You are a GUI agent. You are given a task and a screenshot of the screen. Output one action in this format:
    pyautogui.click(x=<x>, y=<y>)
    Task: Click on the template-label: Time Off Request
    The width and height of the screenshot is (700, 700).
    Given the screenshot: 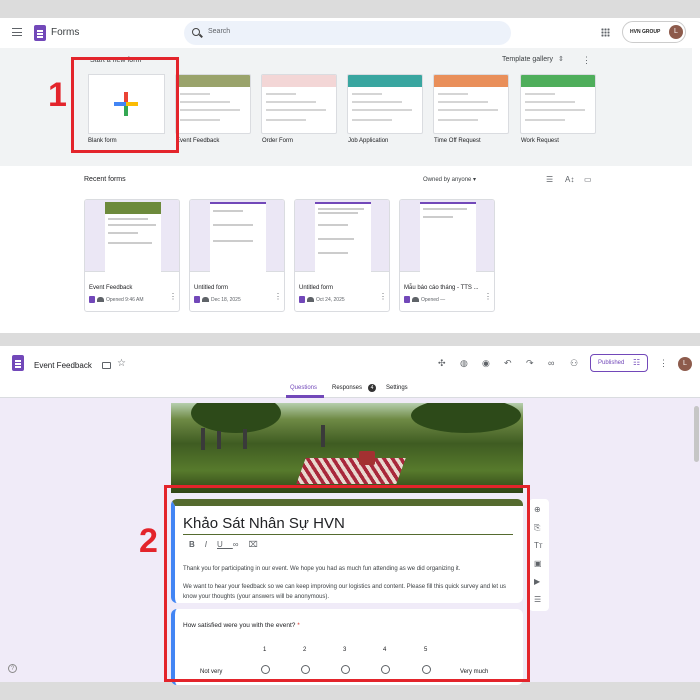 What is the action you would take?
    pyautogui.click(x=457, y=141)
    